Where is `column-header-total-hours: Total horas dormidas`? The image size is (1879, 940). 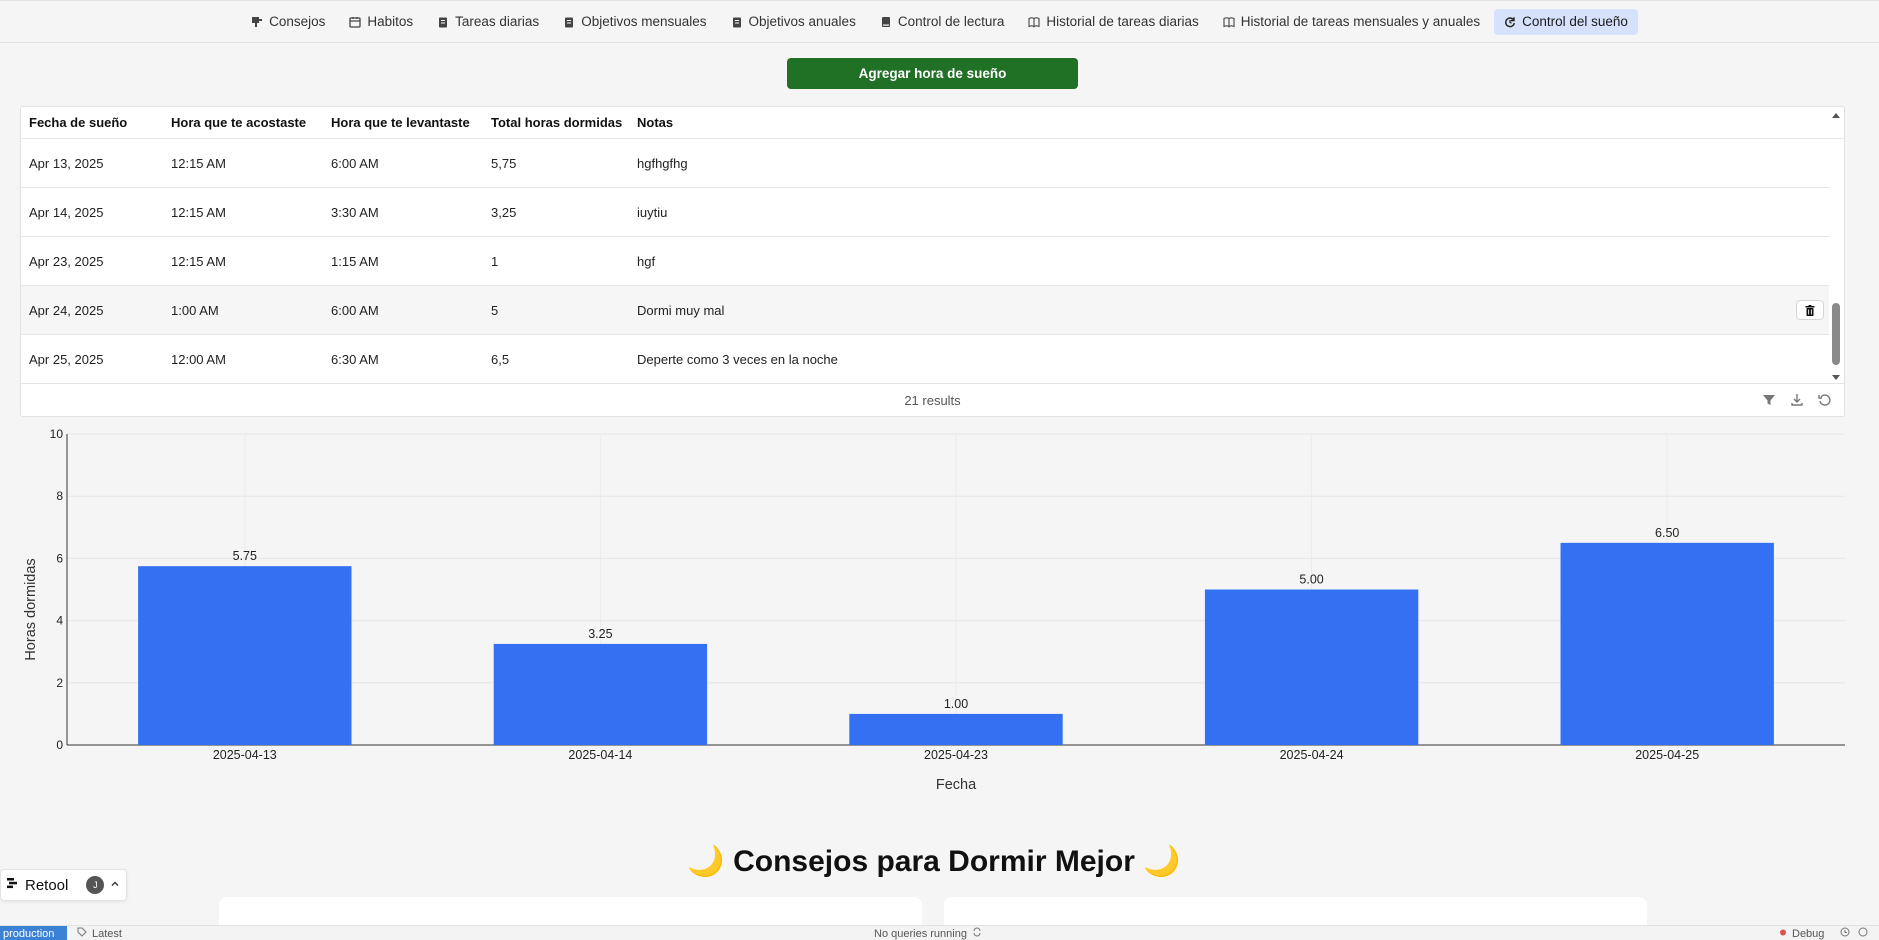
column-header-total-hours: Total horas dormidas is located at coordinates (556, 122).